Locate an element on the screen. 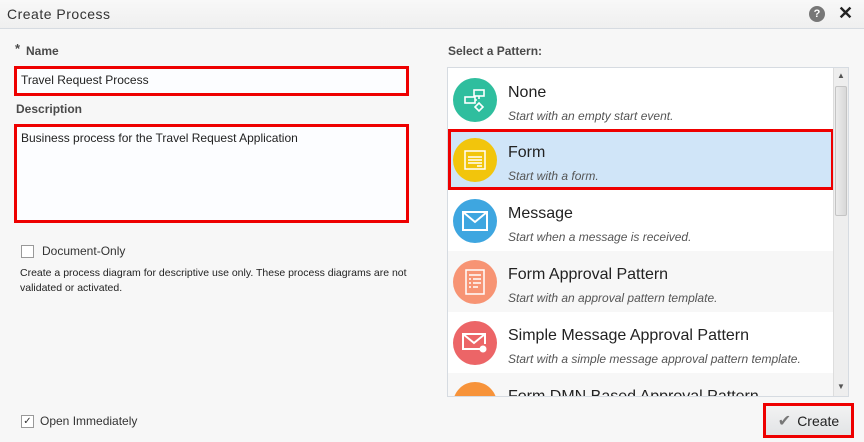 Image resolution: width=864 pixels, height=442 pixels. required-mark: * is located at coordinates (18, 48).